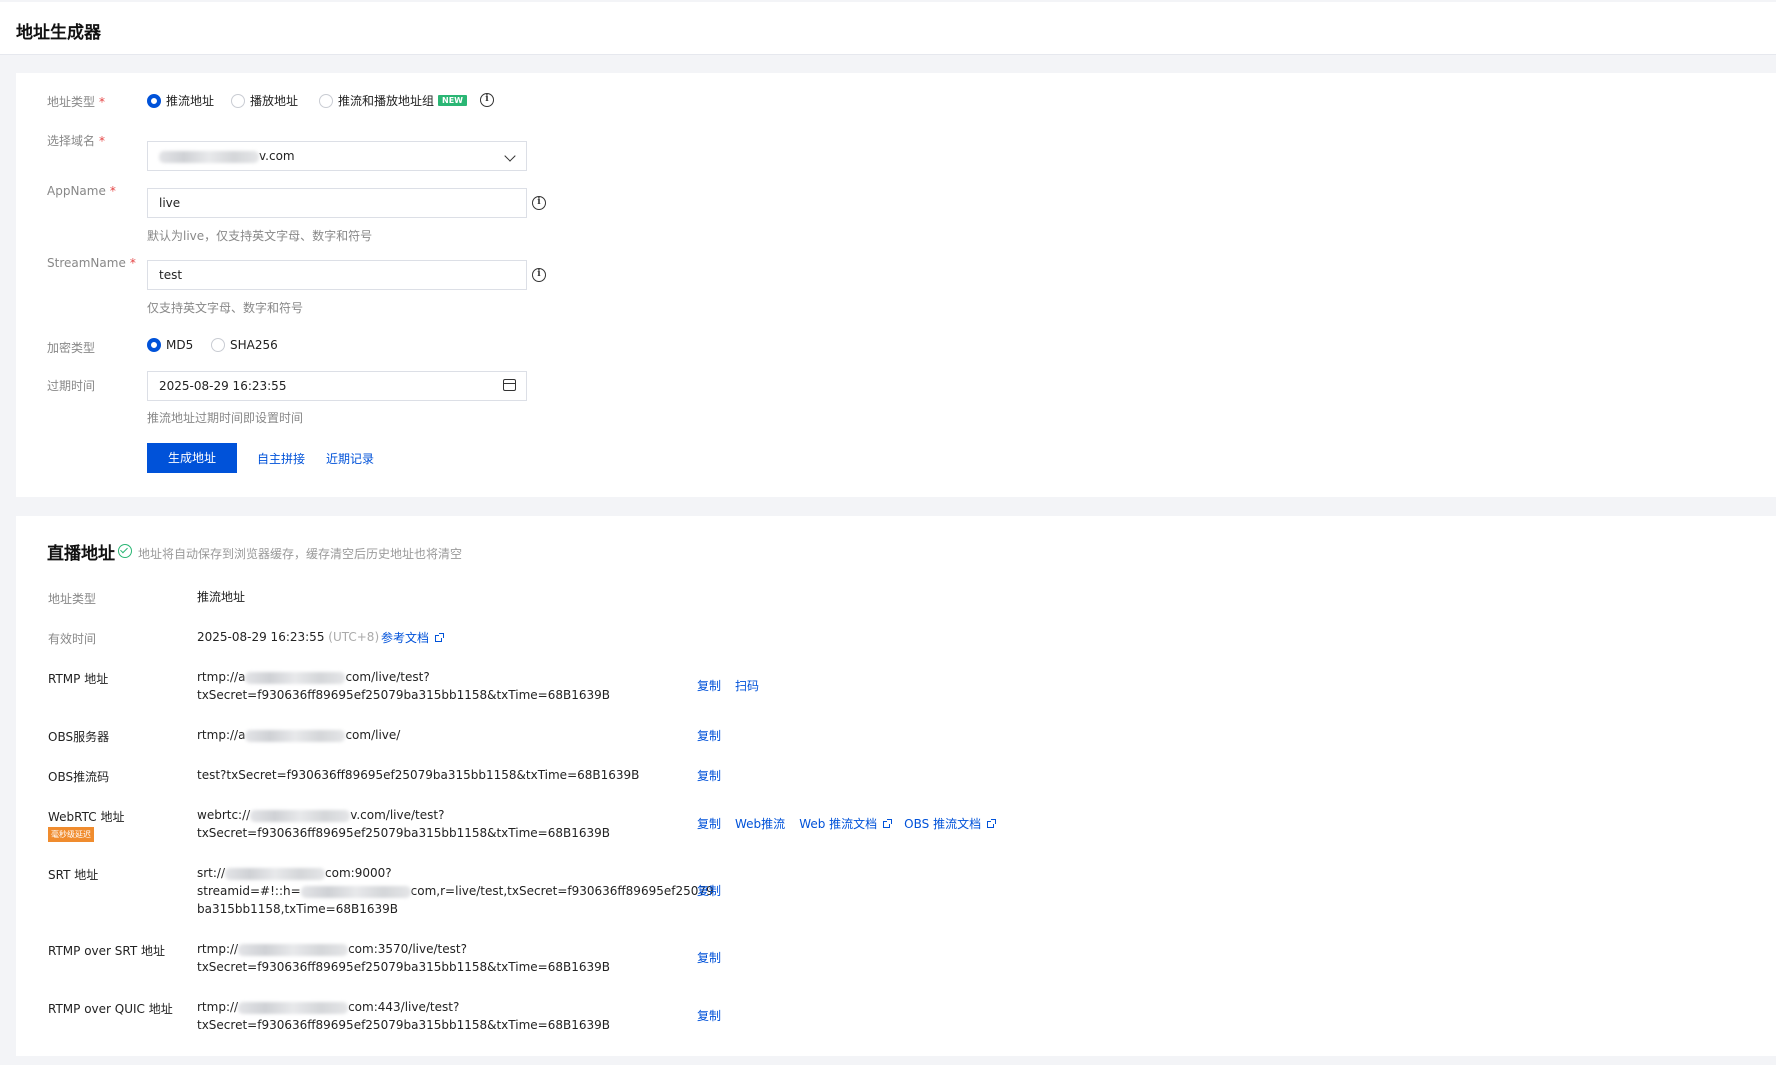 The image size is (1776, 1065). I want to click on domain-select: v.com, so click(337, 156).